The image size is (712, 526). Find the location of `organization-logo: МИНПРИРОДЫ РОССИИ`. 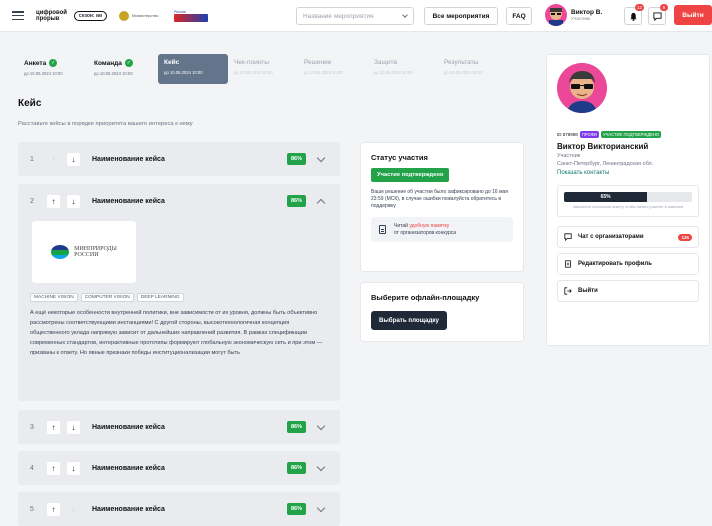

organization-logo: МИНПРИРОДЫ РОССИИ is located at coordinates (84, 252).